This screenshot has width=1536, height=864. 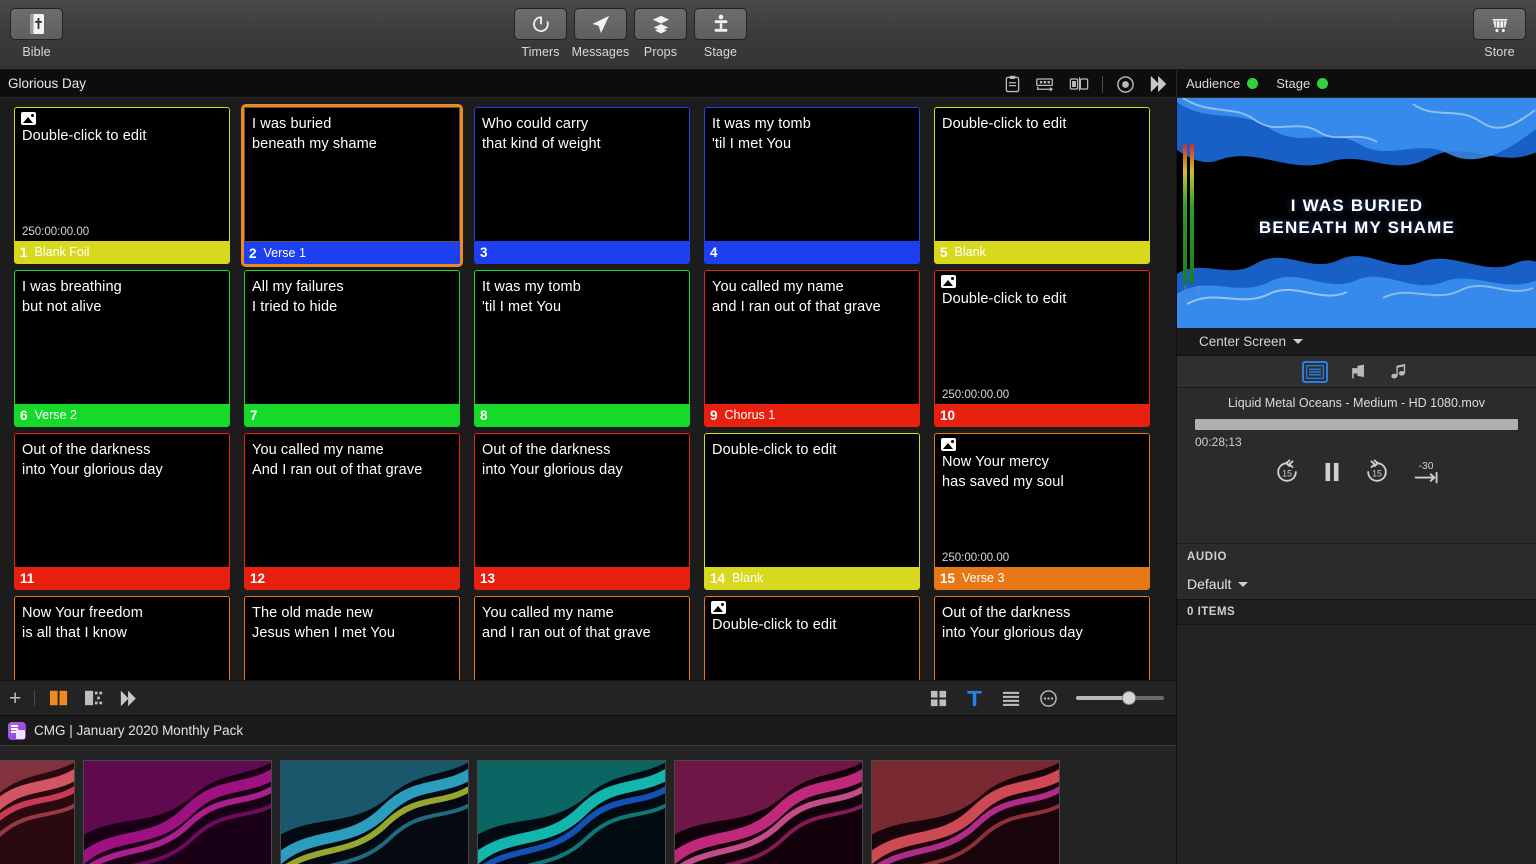 I want to click on slide-thumbnail: Who could carry that kind of weight 3, so click(x=582, y=185).